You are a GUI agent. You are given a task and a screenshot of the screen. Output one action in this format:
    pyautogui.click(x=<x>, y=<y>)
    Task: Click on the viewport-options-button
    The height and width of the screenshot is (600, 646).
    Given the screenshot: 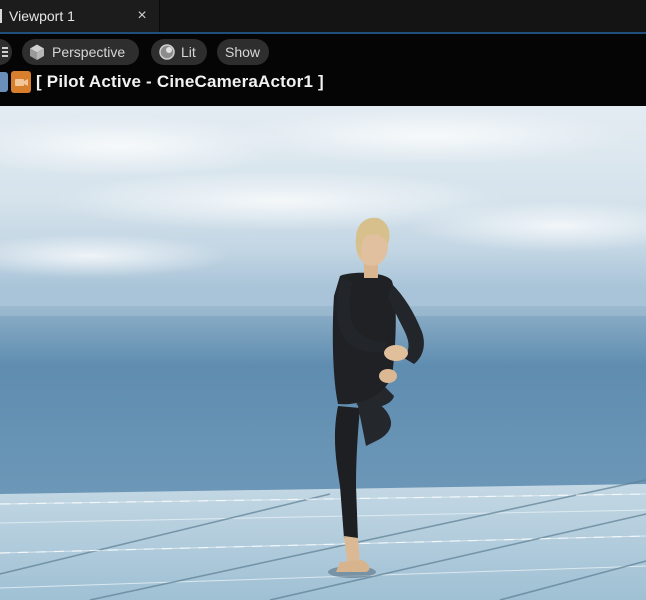 What is the action you would take?
    pyautogui.click(x=6, y=52)
    